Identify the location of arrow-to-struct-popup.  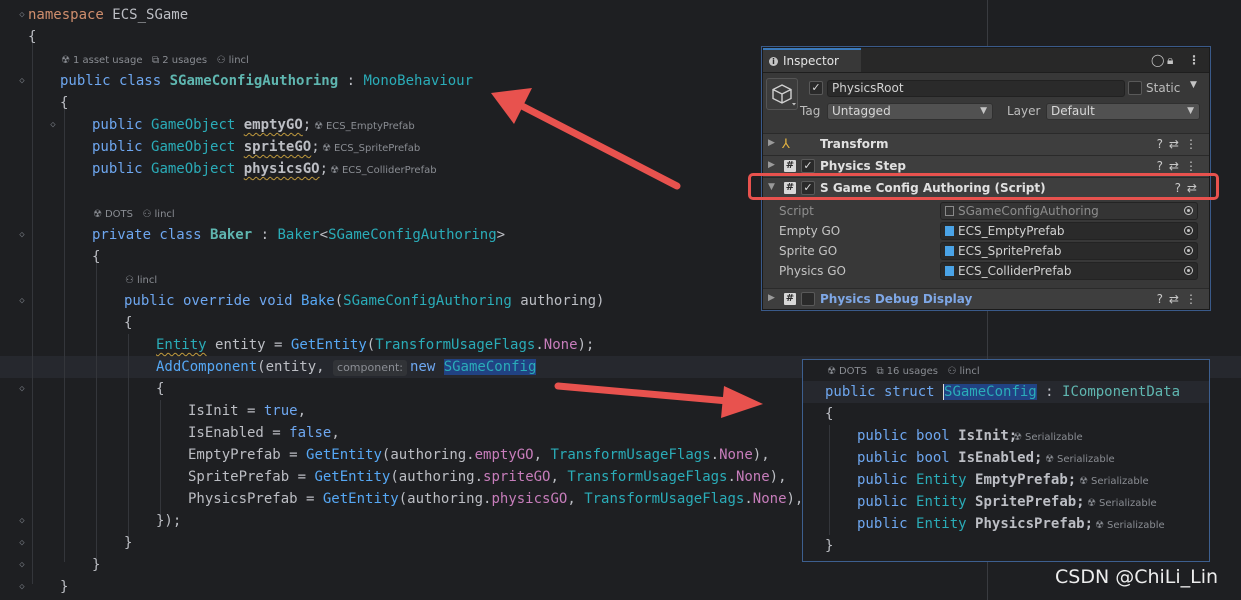
(658, 400).